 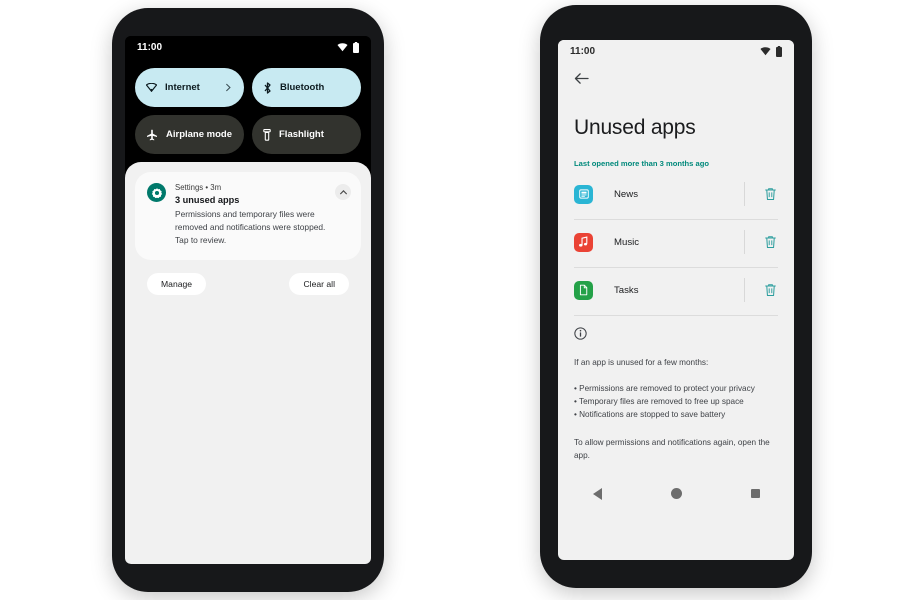 I want to click on chevron-up-icon, so click(x=343, y=191).